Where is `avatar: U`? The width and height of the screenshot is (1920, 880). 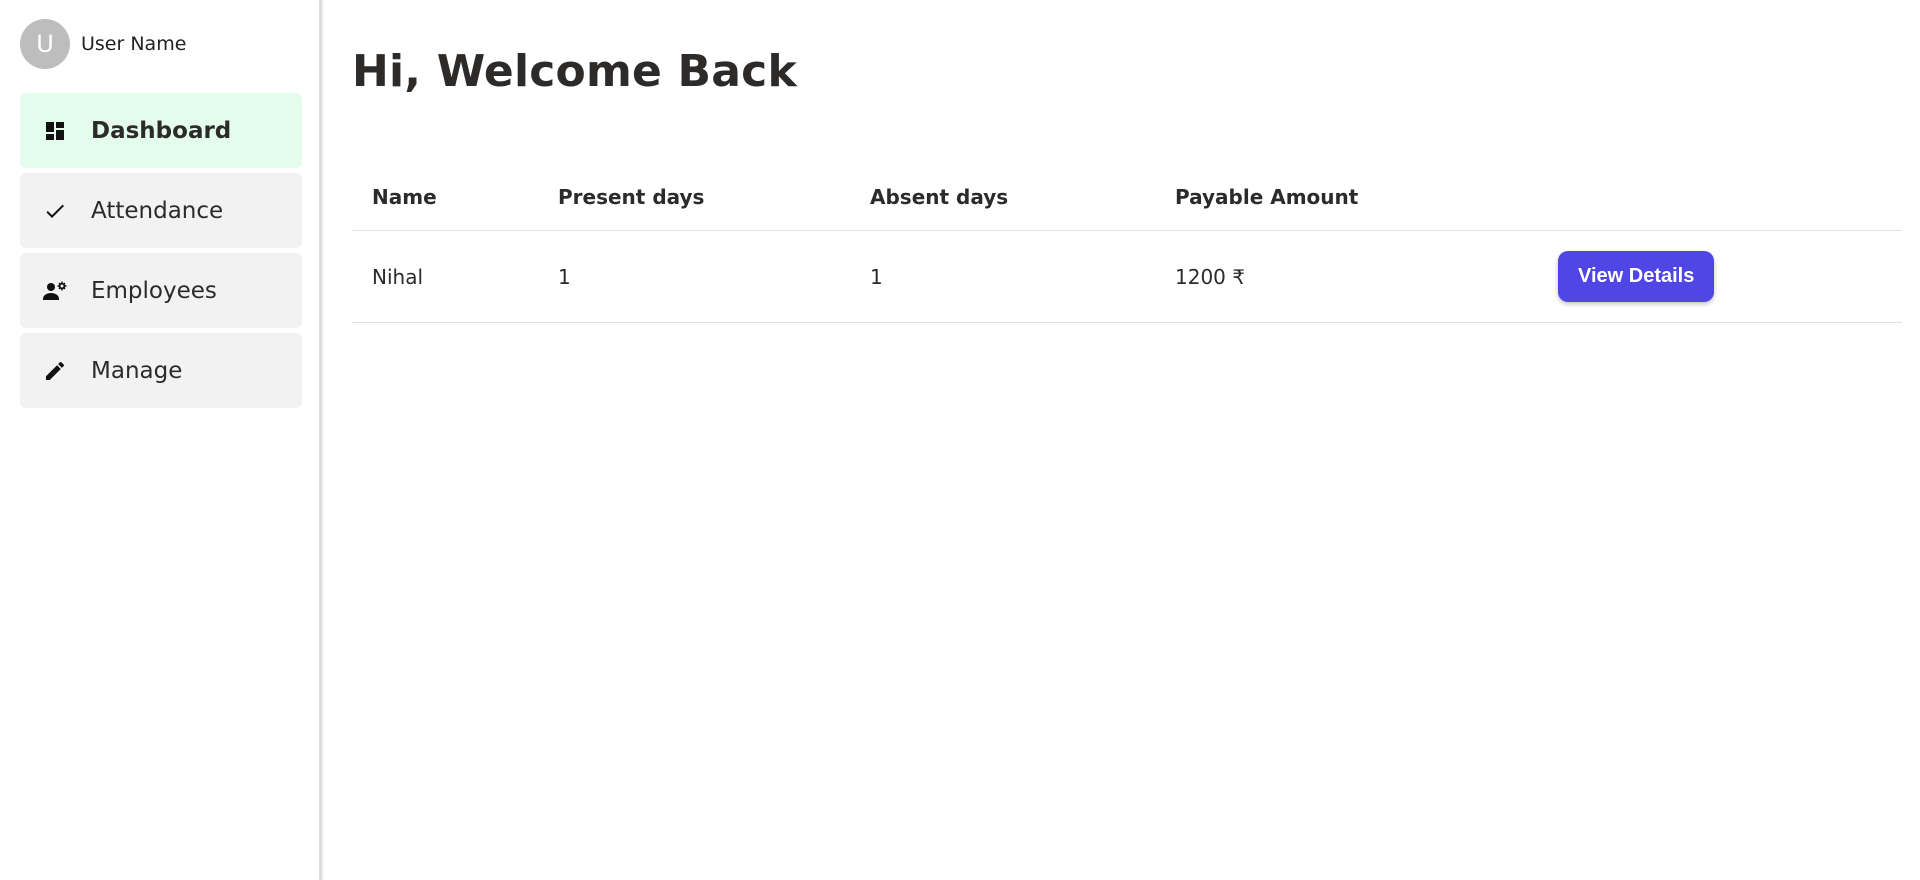 avatar: U is located at coordinates (45, 44).